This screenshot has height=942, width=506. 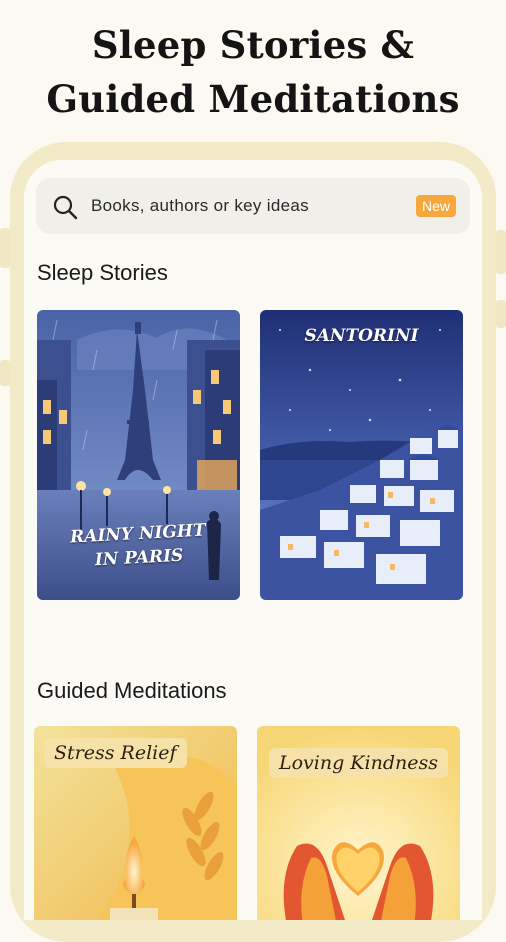 What do you see at coordinates (501, 252) in the screenshot?
I see `phone-side-button-right` at bounding box center [501, 252].